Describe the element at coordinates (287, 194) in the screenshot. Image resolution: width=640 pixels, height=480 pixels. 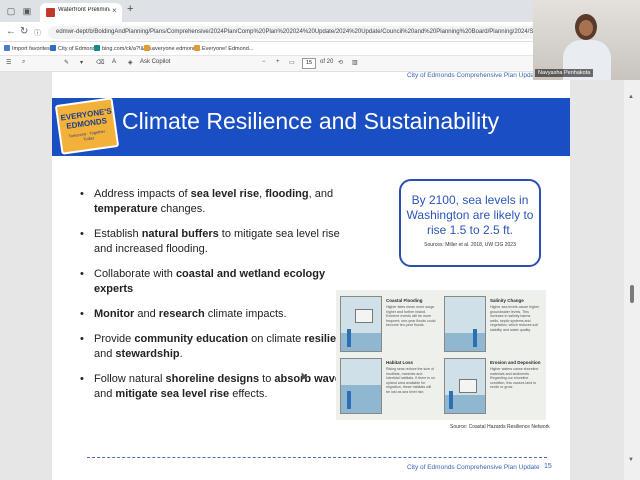
I see `bullet-bold-text: flooding` at that location.